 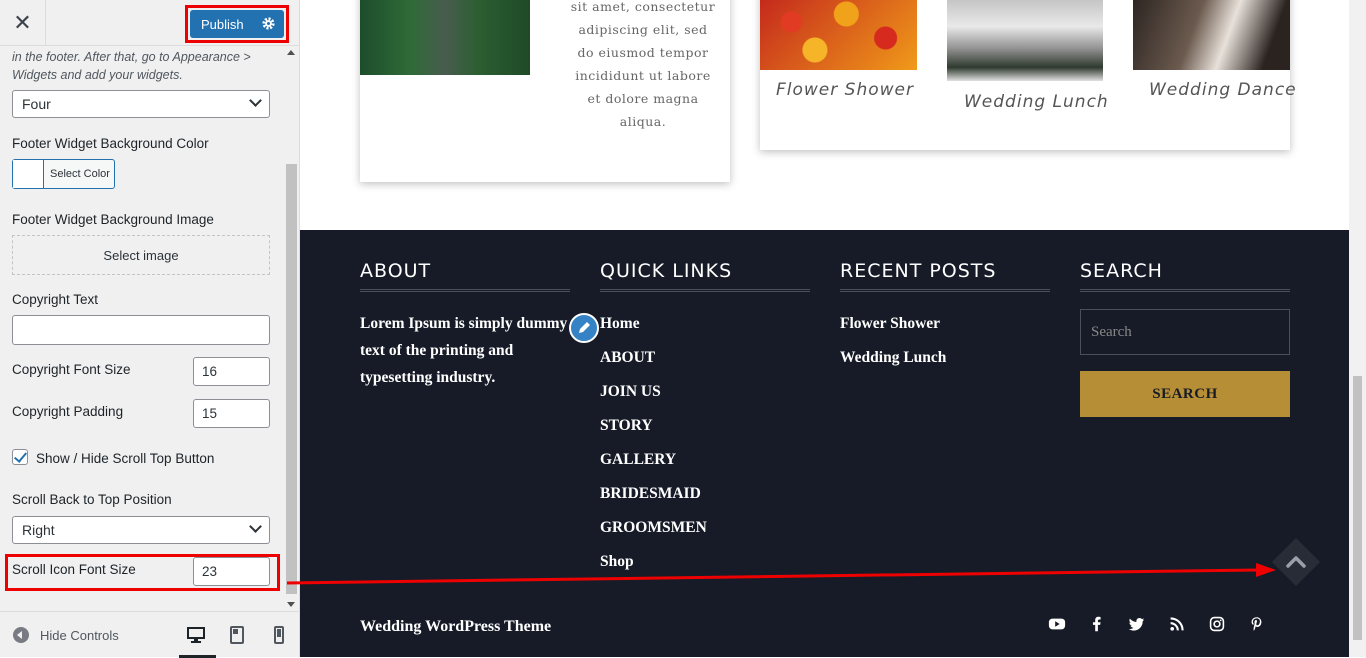 I want to click on wedding-lunch-image, so click(x=1025, y=40).